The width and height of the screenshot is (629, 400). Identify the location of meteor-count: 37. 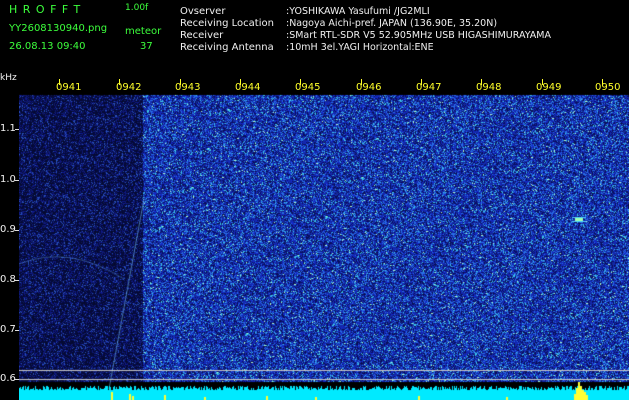
(146, 46).